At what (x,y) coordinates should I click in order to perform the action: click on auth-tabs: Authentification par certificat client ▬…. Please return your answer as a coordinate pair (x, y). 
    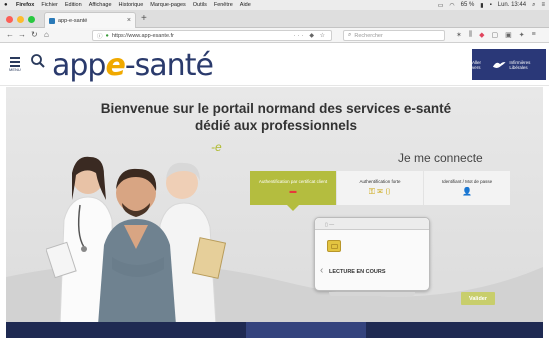
    Looking at the image, I should click on (380, 188).